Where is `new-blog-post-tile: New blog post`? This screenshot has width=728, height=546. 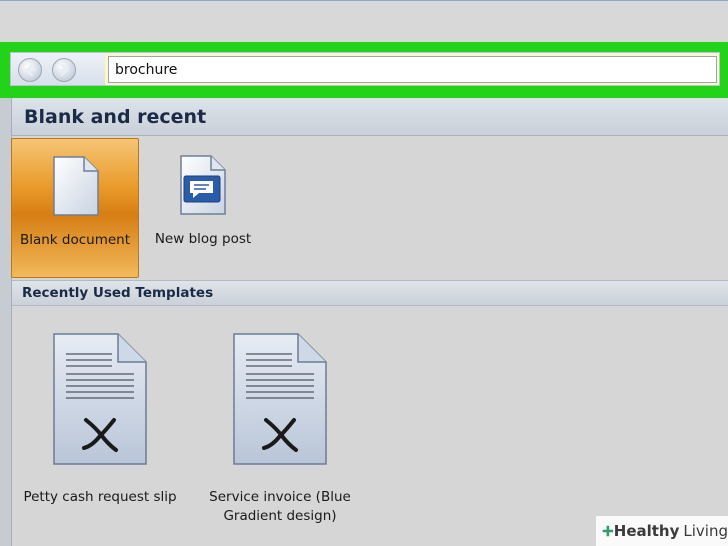
new-blog-post-tile: New blog post is located at coordinates (203, 208).